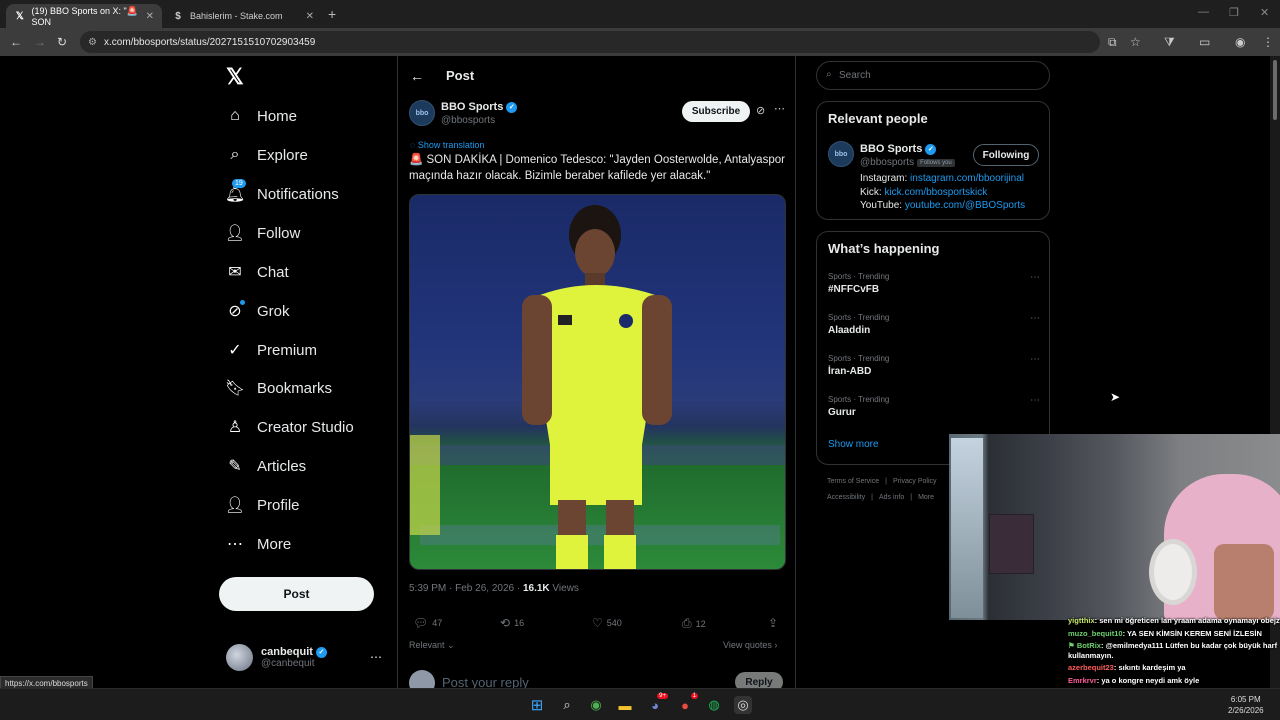  What do you see at coordinates (596, 705) in the screenshot?
I see `chrome-icon: ◉` at bounding box center [596, 705].